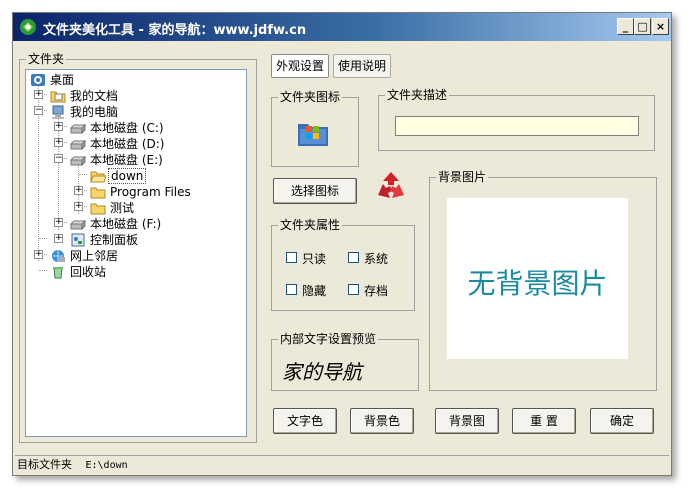 The width and height of the screenshot is (692, 496). I want to click on folder-desc-group-label: 文件夹描述, so click(417, 95).